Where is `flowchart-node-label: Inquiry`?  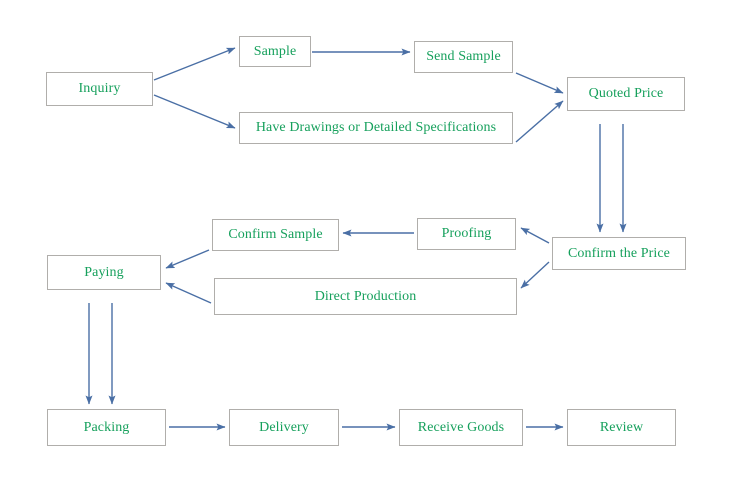 flowchart-node-label: Inquiry is located at coordinates (99, 88).